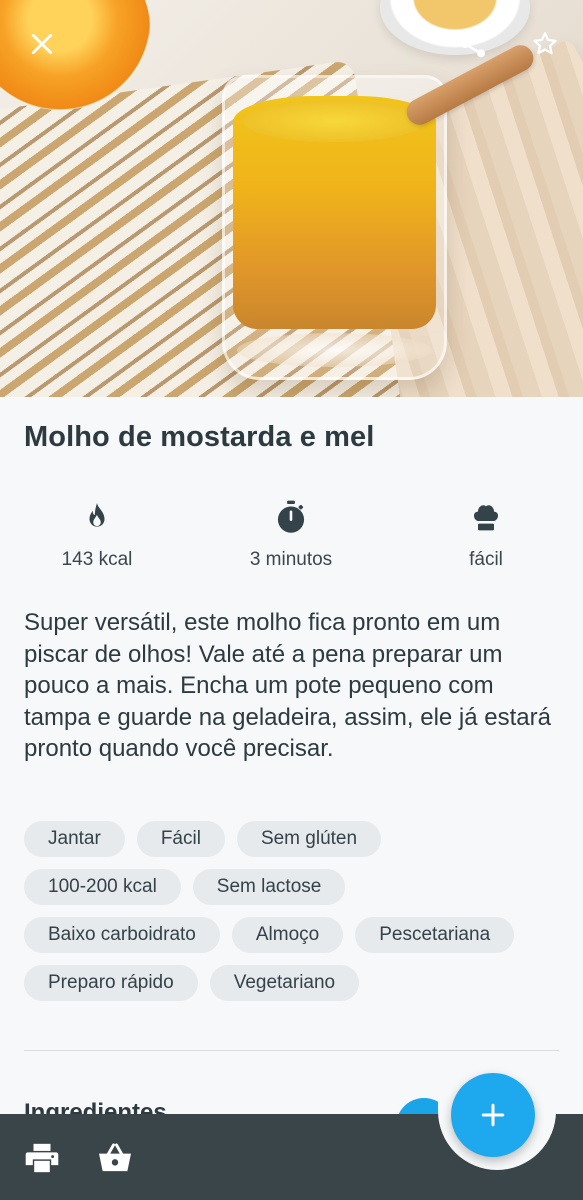 Image resolution: width=583 pixels, height=1200 pixels. Describe the element at coordinates (334, 350) in the screenshot. I see `glass-base` at that location.